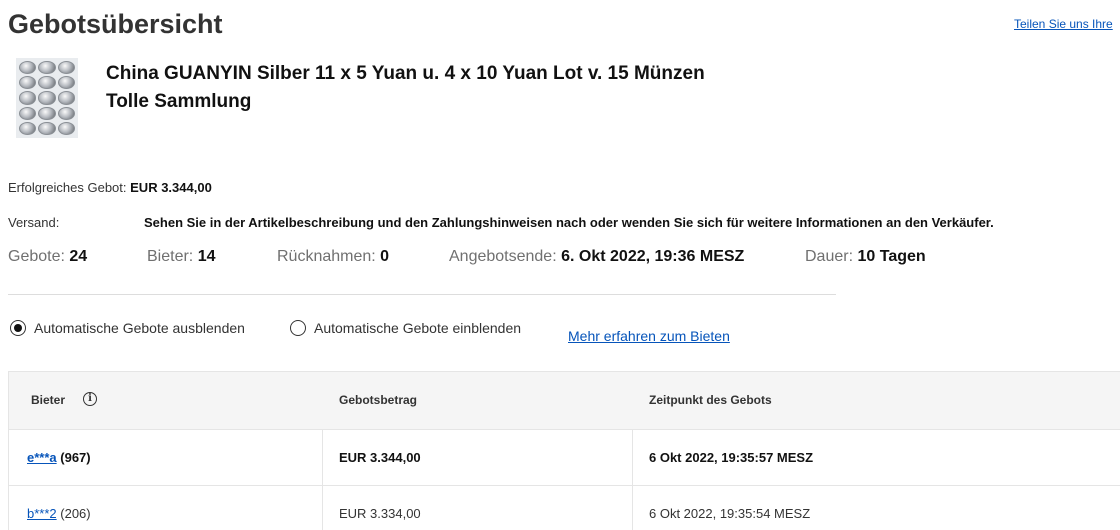 The height and width of the screenshot is (530, 1120). I want to click on shipping-label: Versand:, so click(34, 222).